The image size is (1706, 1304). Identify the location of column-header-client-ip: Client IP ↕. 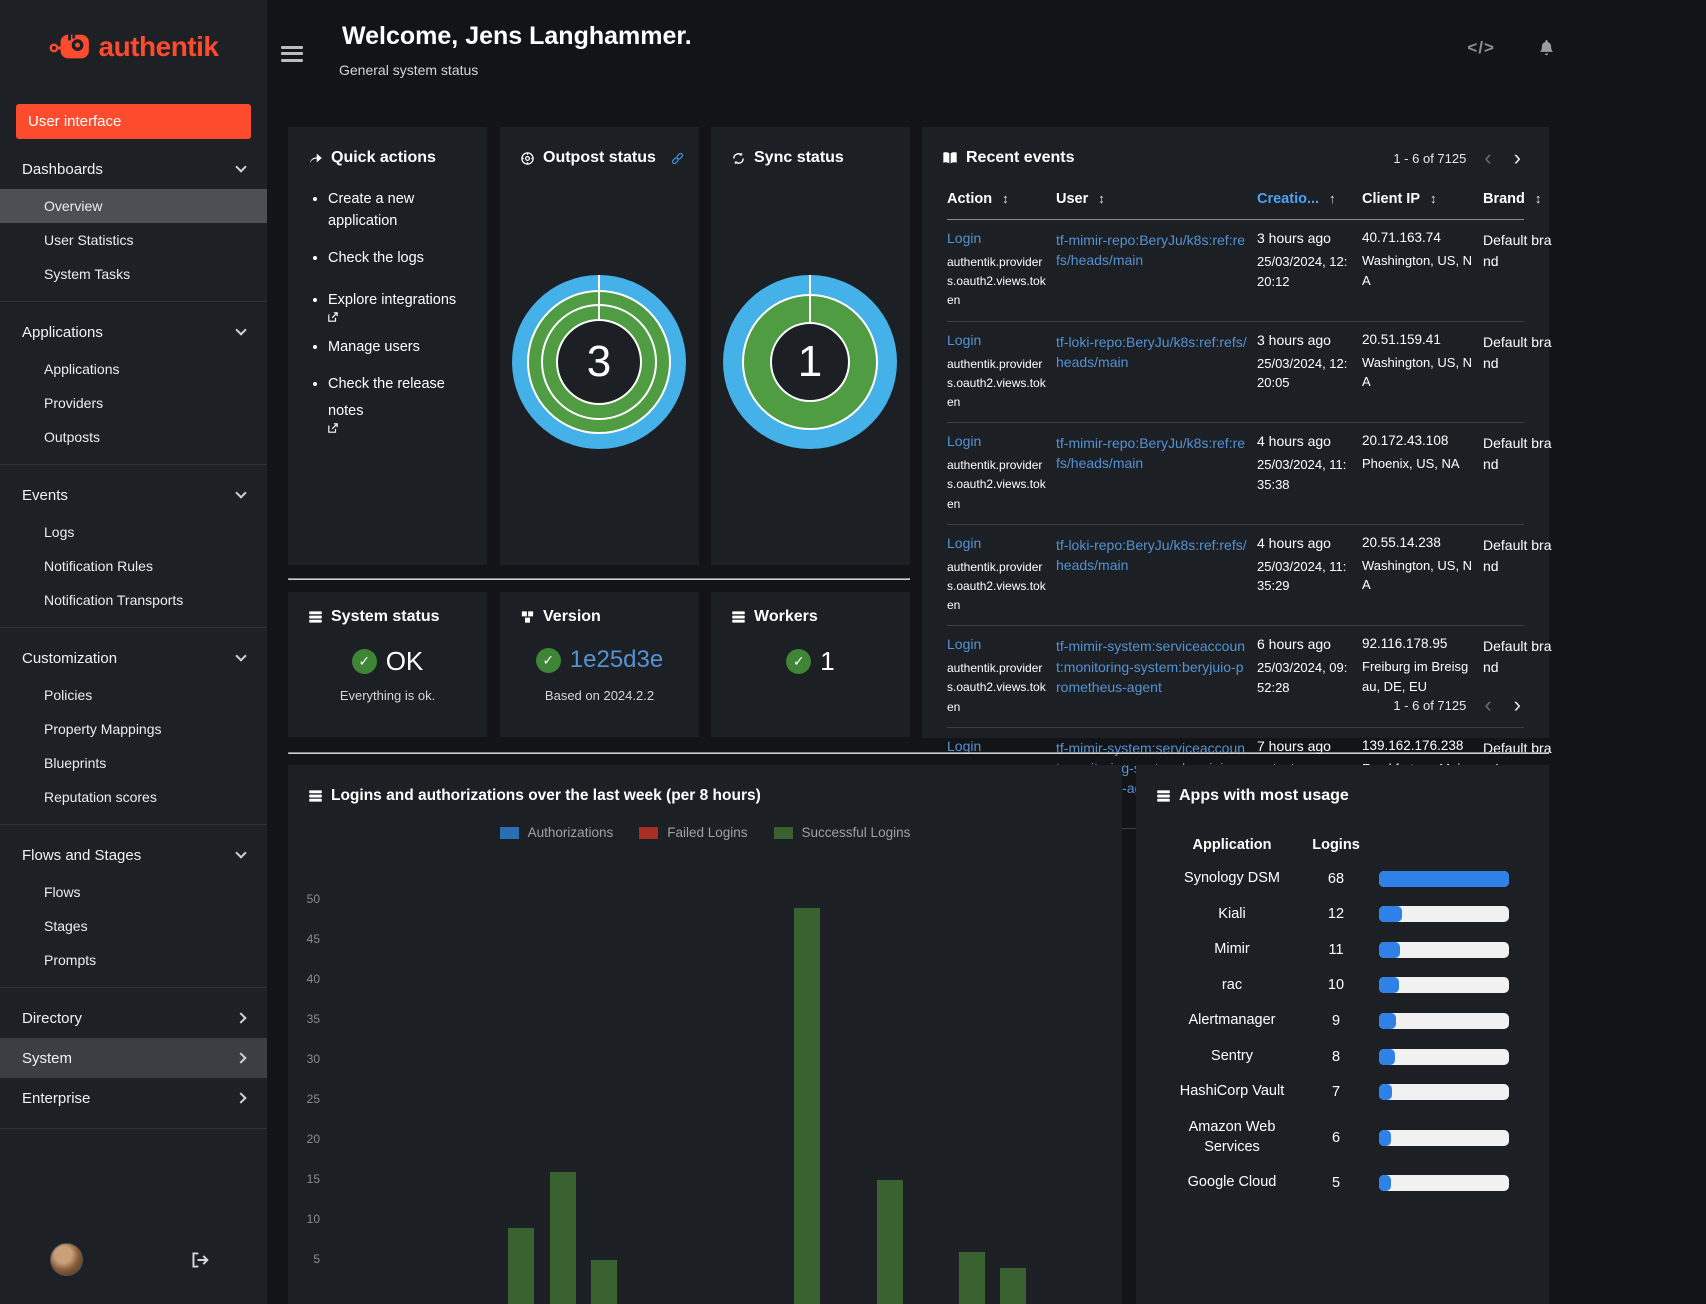
(1418, 199).